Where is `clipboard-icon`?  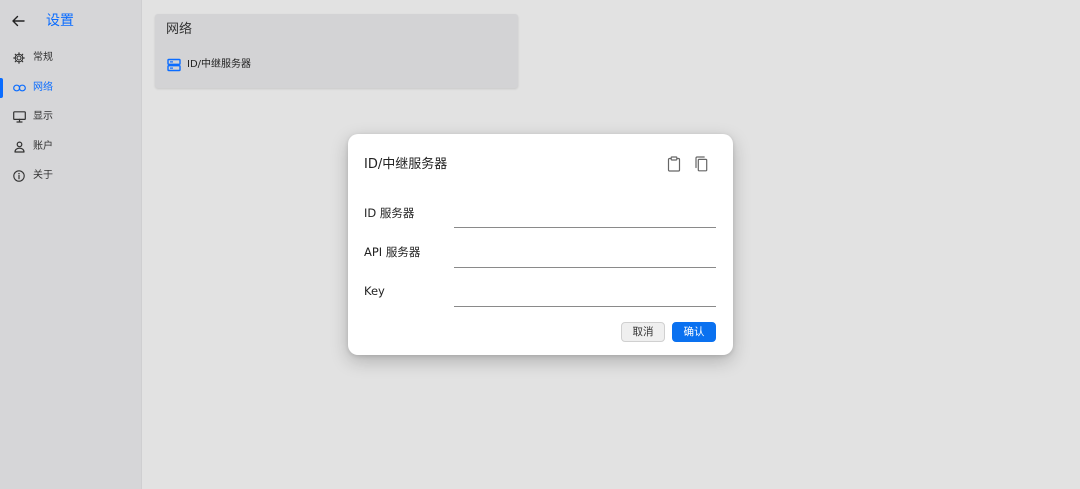 clipboard-icon is located at coordinates (674, 164).